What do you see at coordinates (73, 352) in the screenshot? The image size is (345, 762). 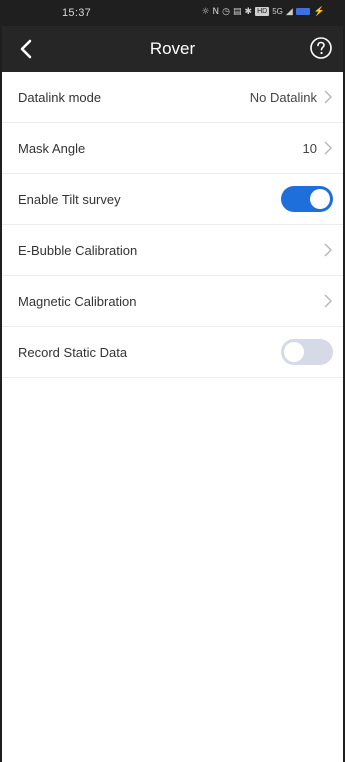 I see `setting-label: Record Static Data` at bounding box center [73, 352].